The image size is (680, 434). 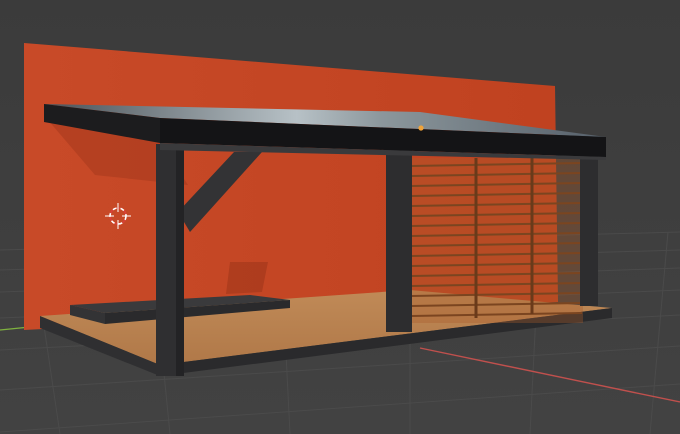 I want to click on post-shadow, so click(x=247, y=278).